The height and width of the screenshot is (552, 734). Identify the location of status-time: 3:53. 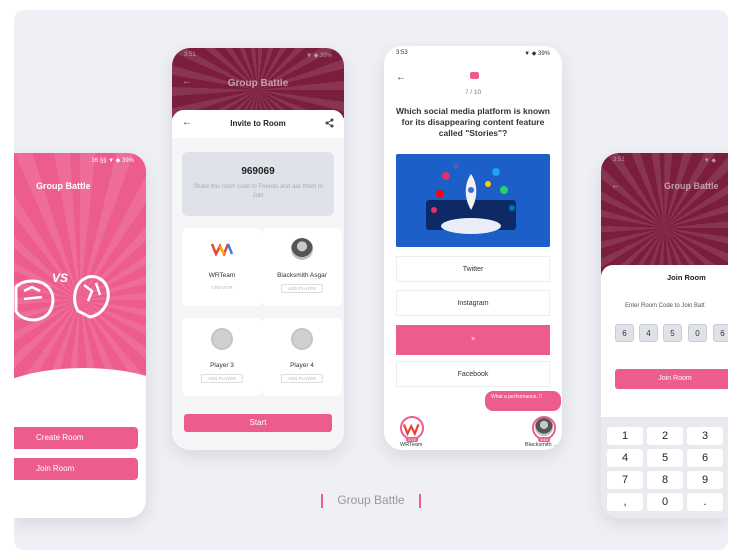
(402, 53).